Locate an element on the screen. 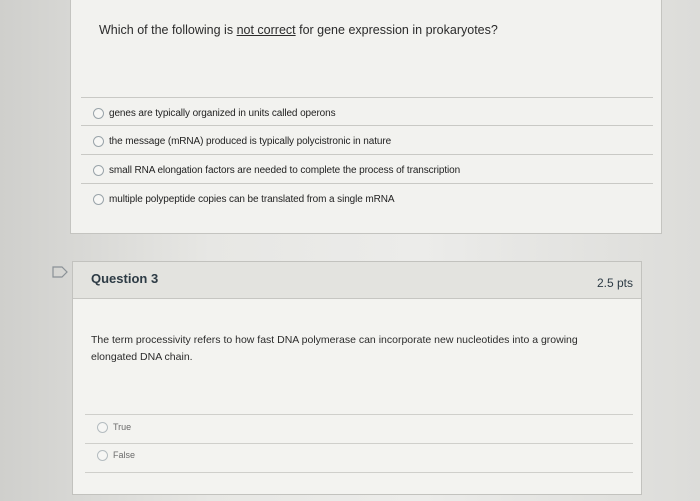 The height and width of the screenshot is (501, 700). question-3-header: Question 3 2.5 pts is located at coordinates (357, 280).